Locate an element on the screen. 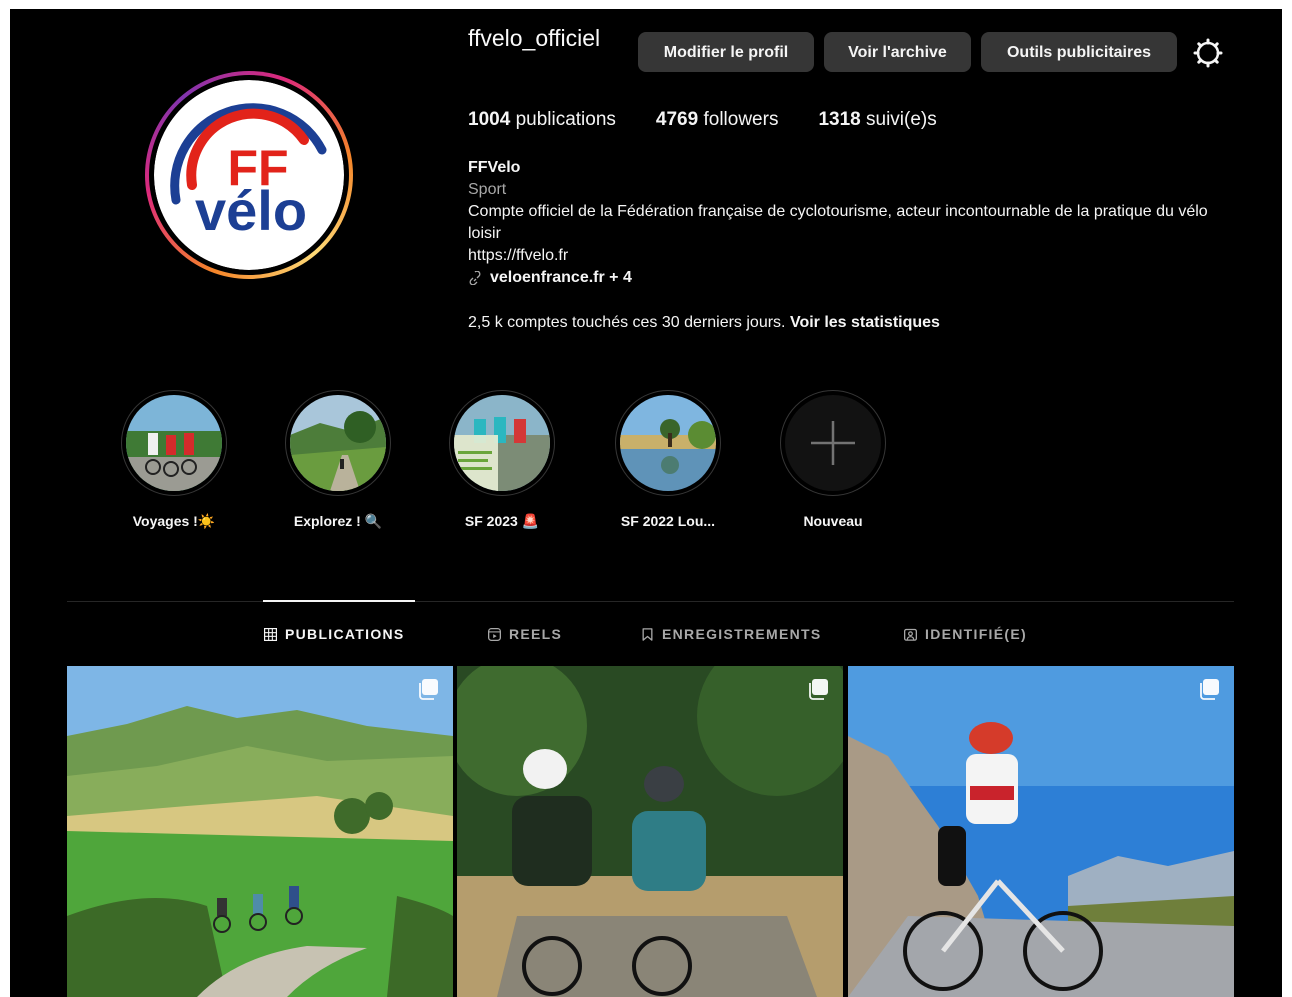  stat-posts: 1004 publications is located at coordinates (542, 119).